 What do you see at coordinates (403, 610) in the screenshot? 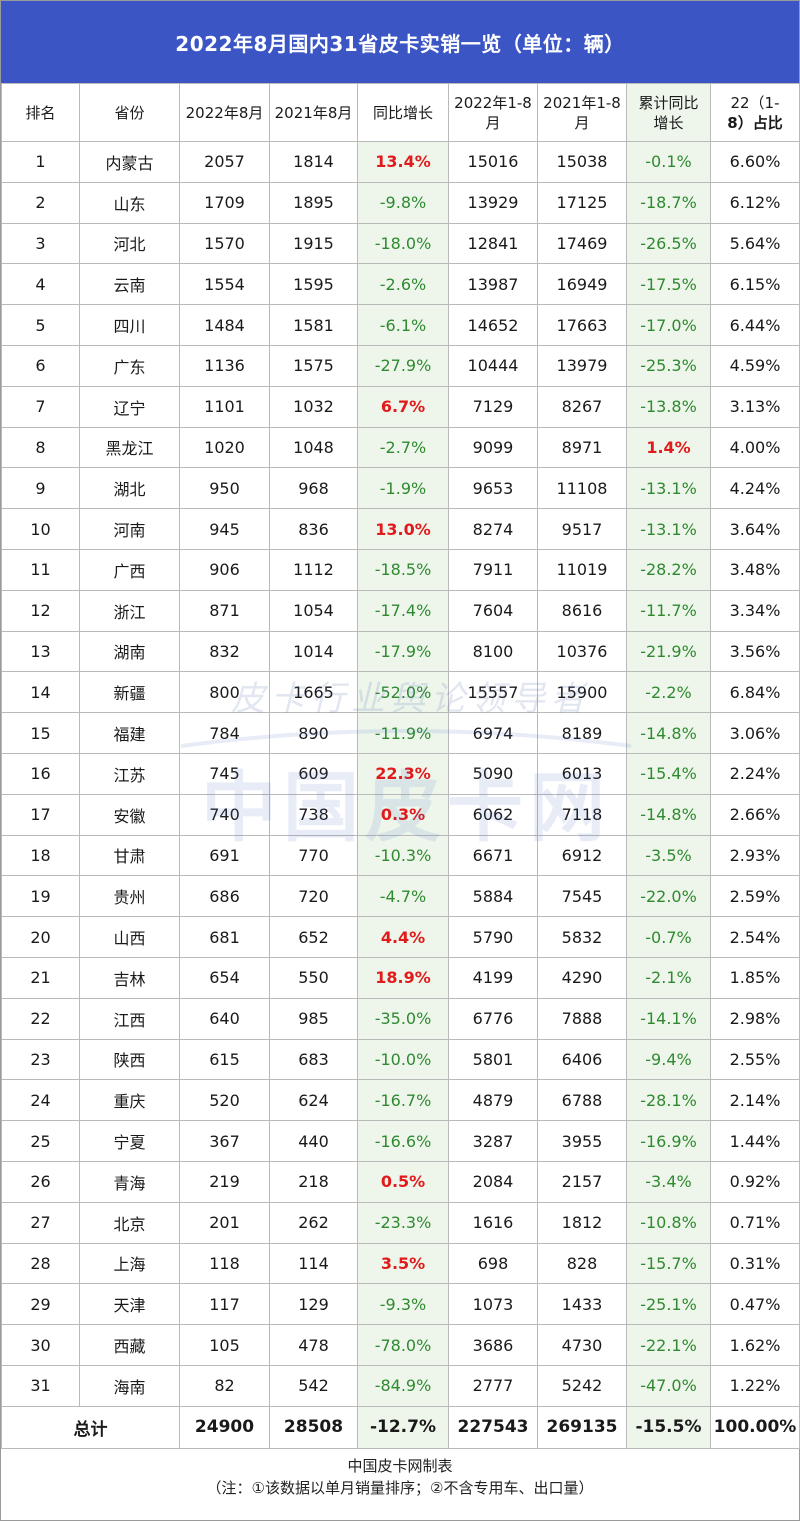
I see `cell-yoy: -17.4%` at bounding box center [403, 610].